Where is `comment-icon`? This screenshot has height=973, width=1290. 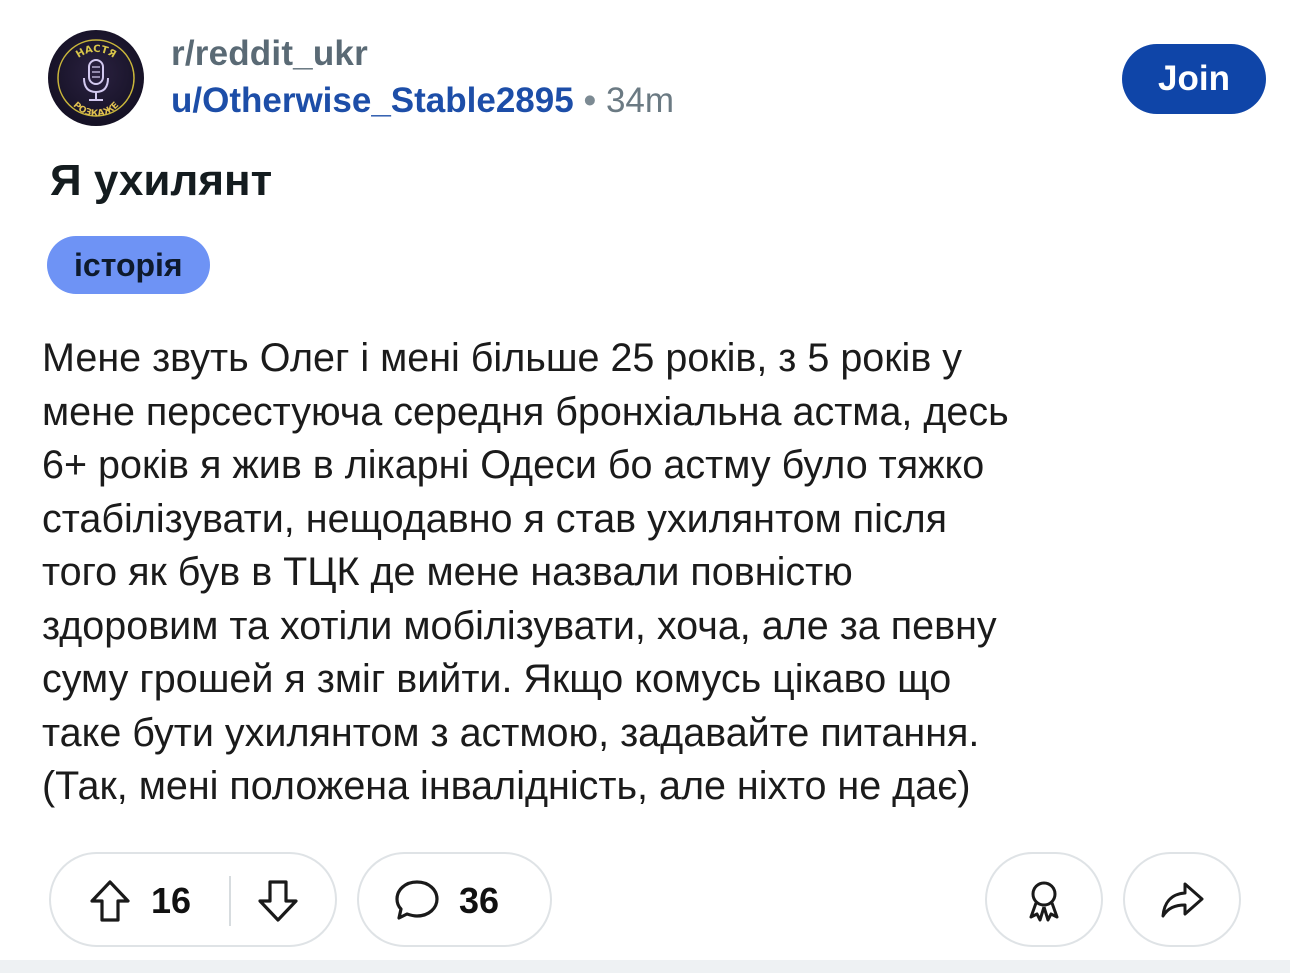 comment-icon is located at coordinates (417, 900).